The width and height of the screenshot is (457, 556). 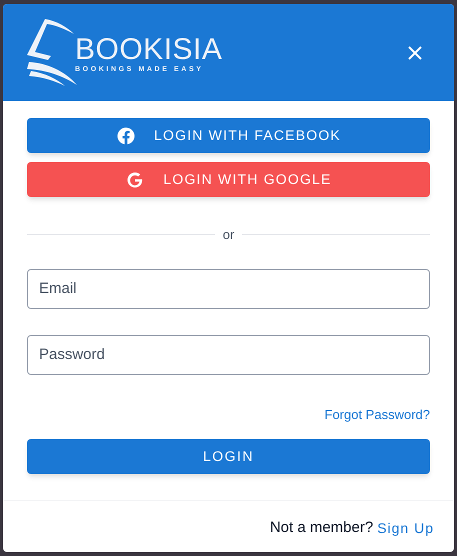 What do you see at coordinates (228, 288) in the screenshot?
I see `email-field: Email` at bounding box center [228, 288].